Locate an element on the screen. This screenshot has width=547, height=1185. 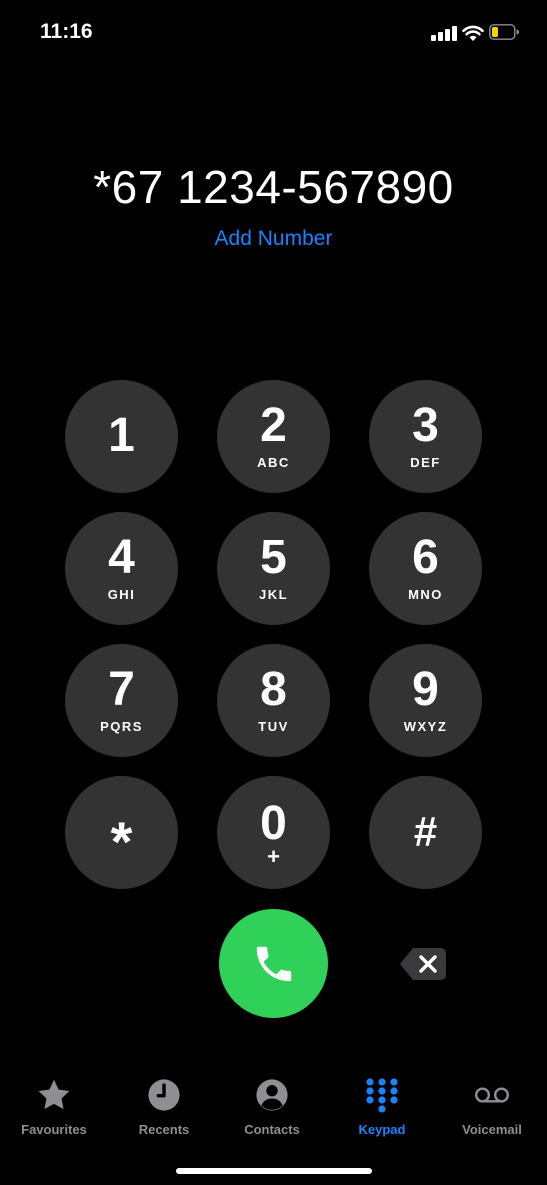
tab-favourites: Favourites is located at coordinates (54, 1106).